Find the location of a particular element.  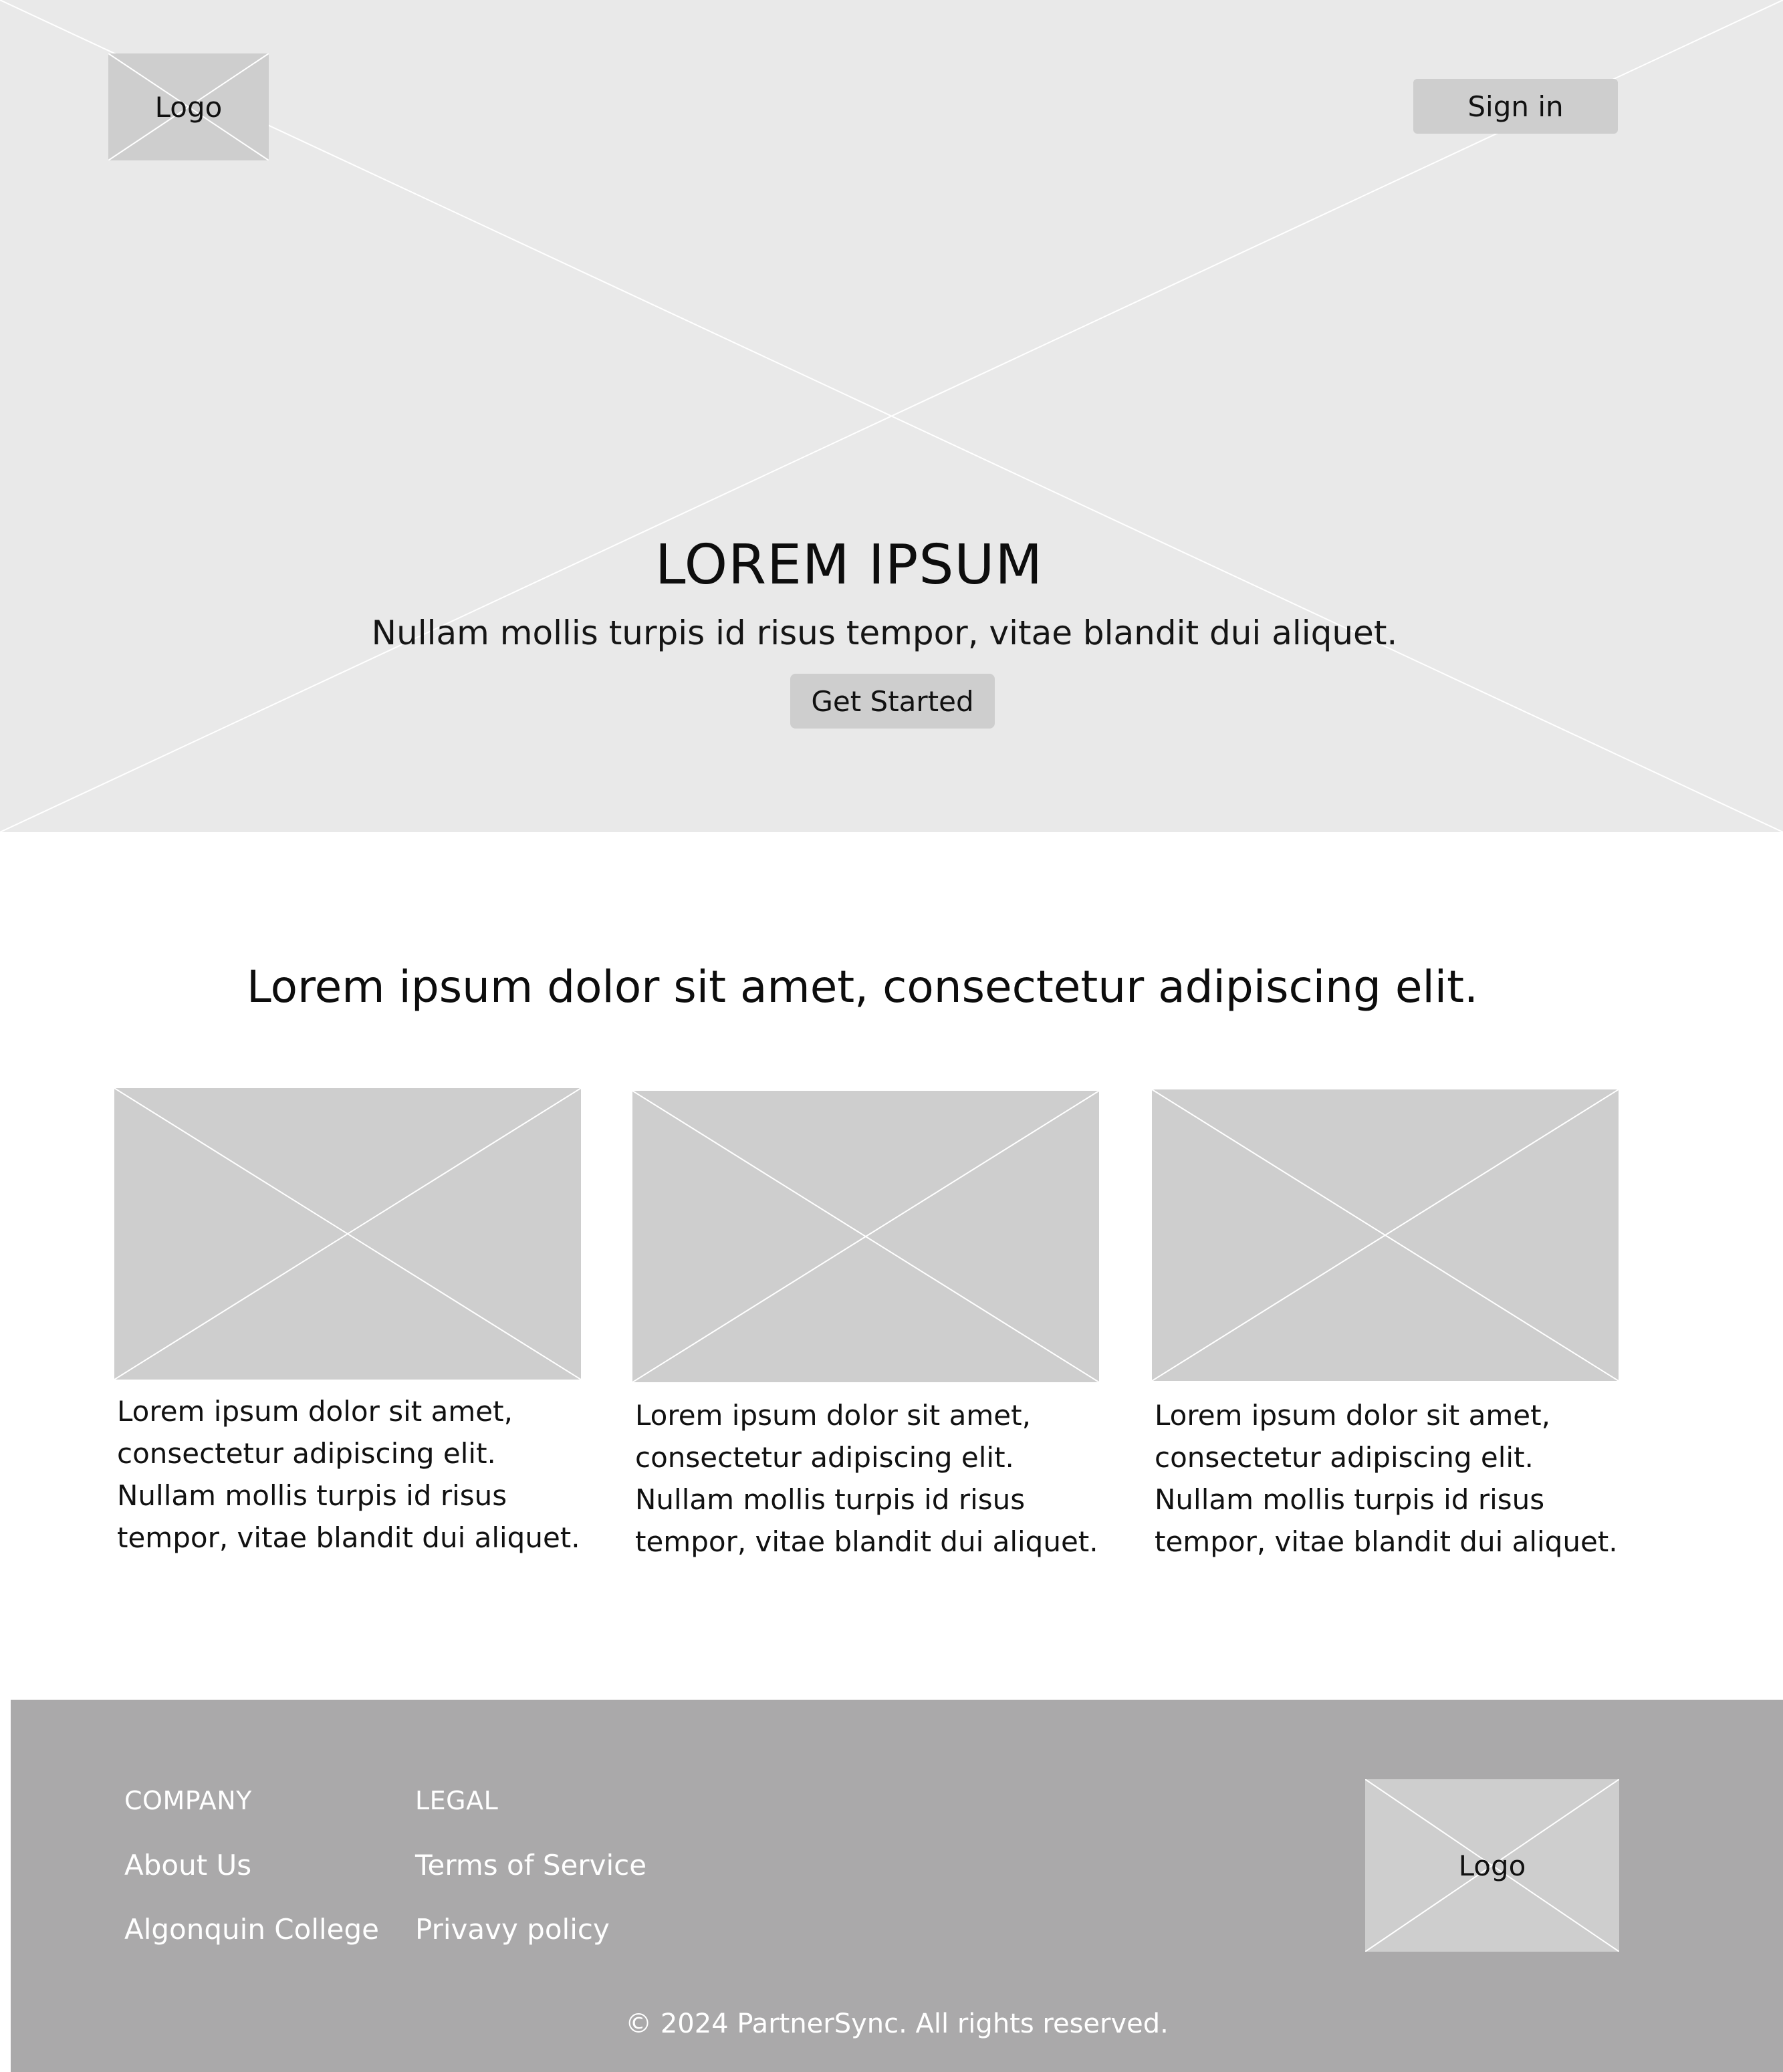

footer-company-title: COMPANY is located at coordinates (188, 1800).